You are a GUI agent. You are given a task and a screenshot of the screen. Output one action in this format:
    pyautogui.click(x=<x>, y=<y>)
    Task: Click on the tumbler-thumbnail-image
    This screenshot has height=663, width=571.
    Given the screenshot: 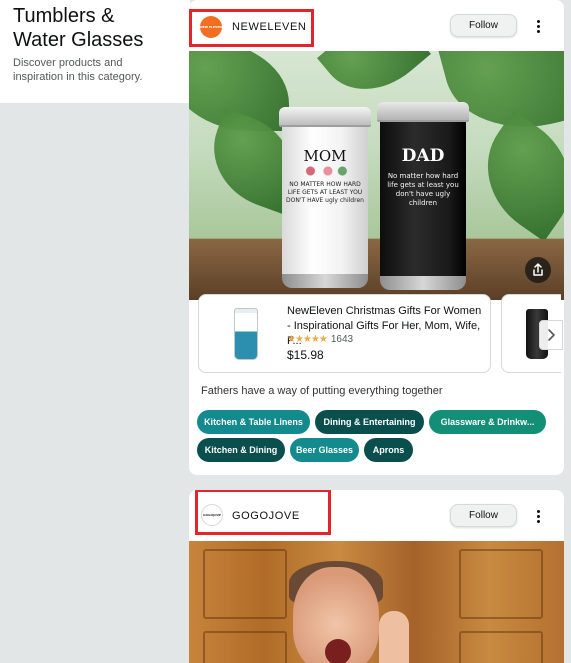 What is the action you would take?
    pyautogui.click(x=246, y=334)
    